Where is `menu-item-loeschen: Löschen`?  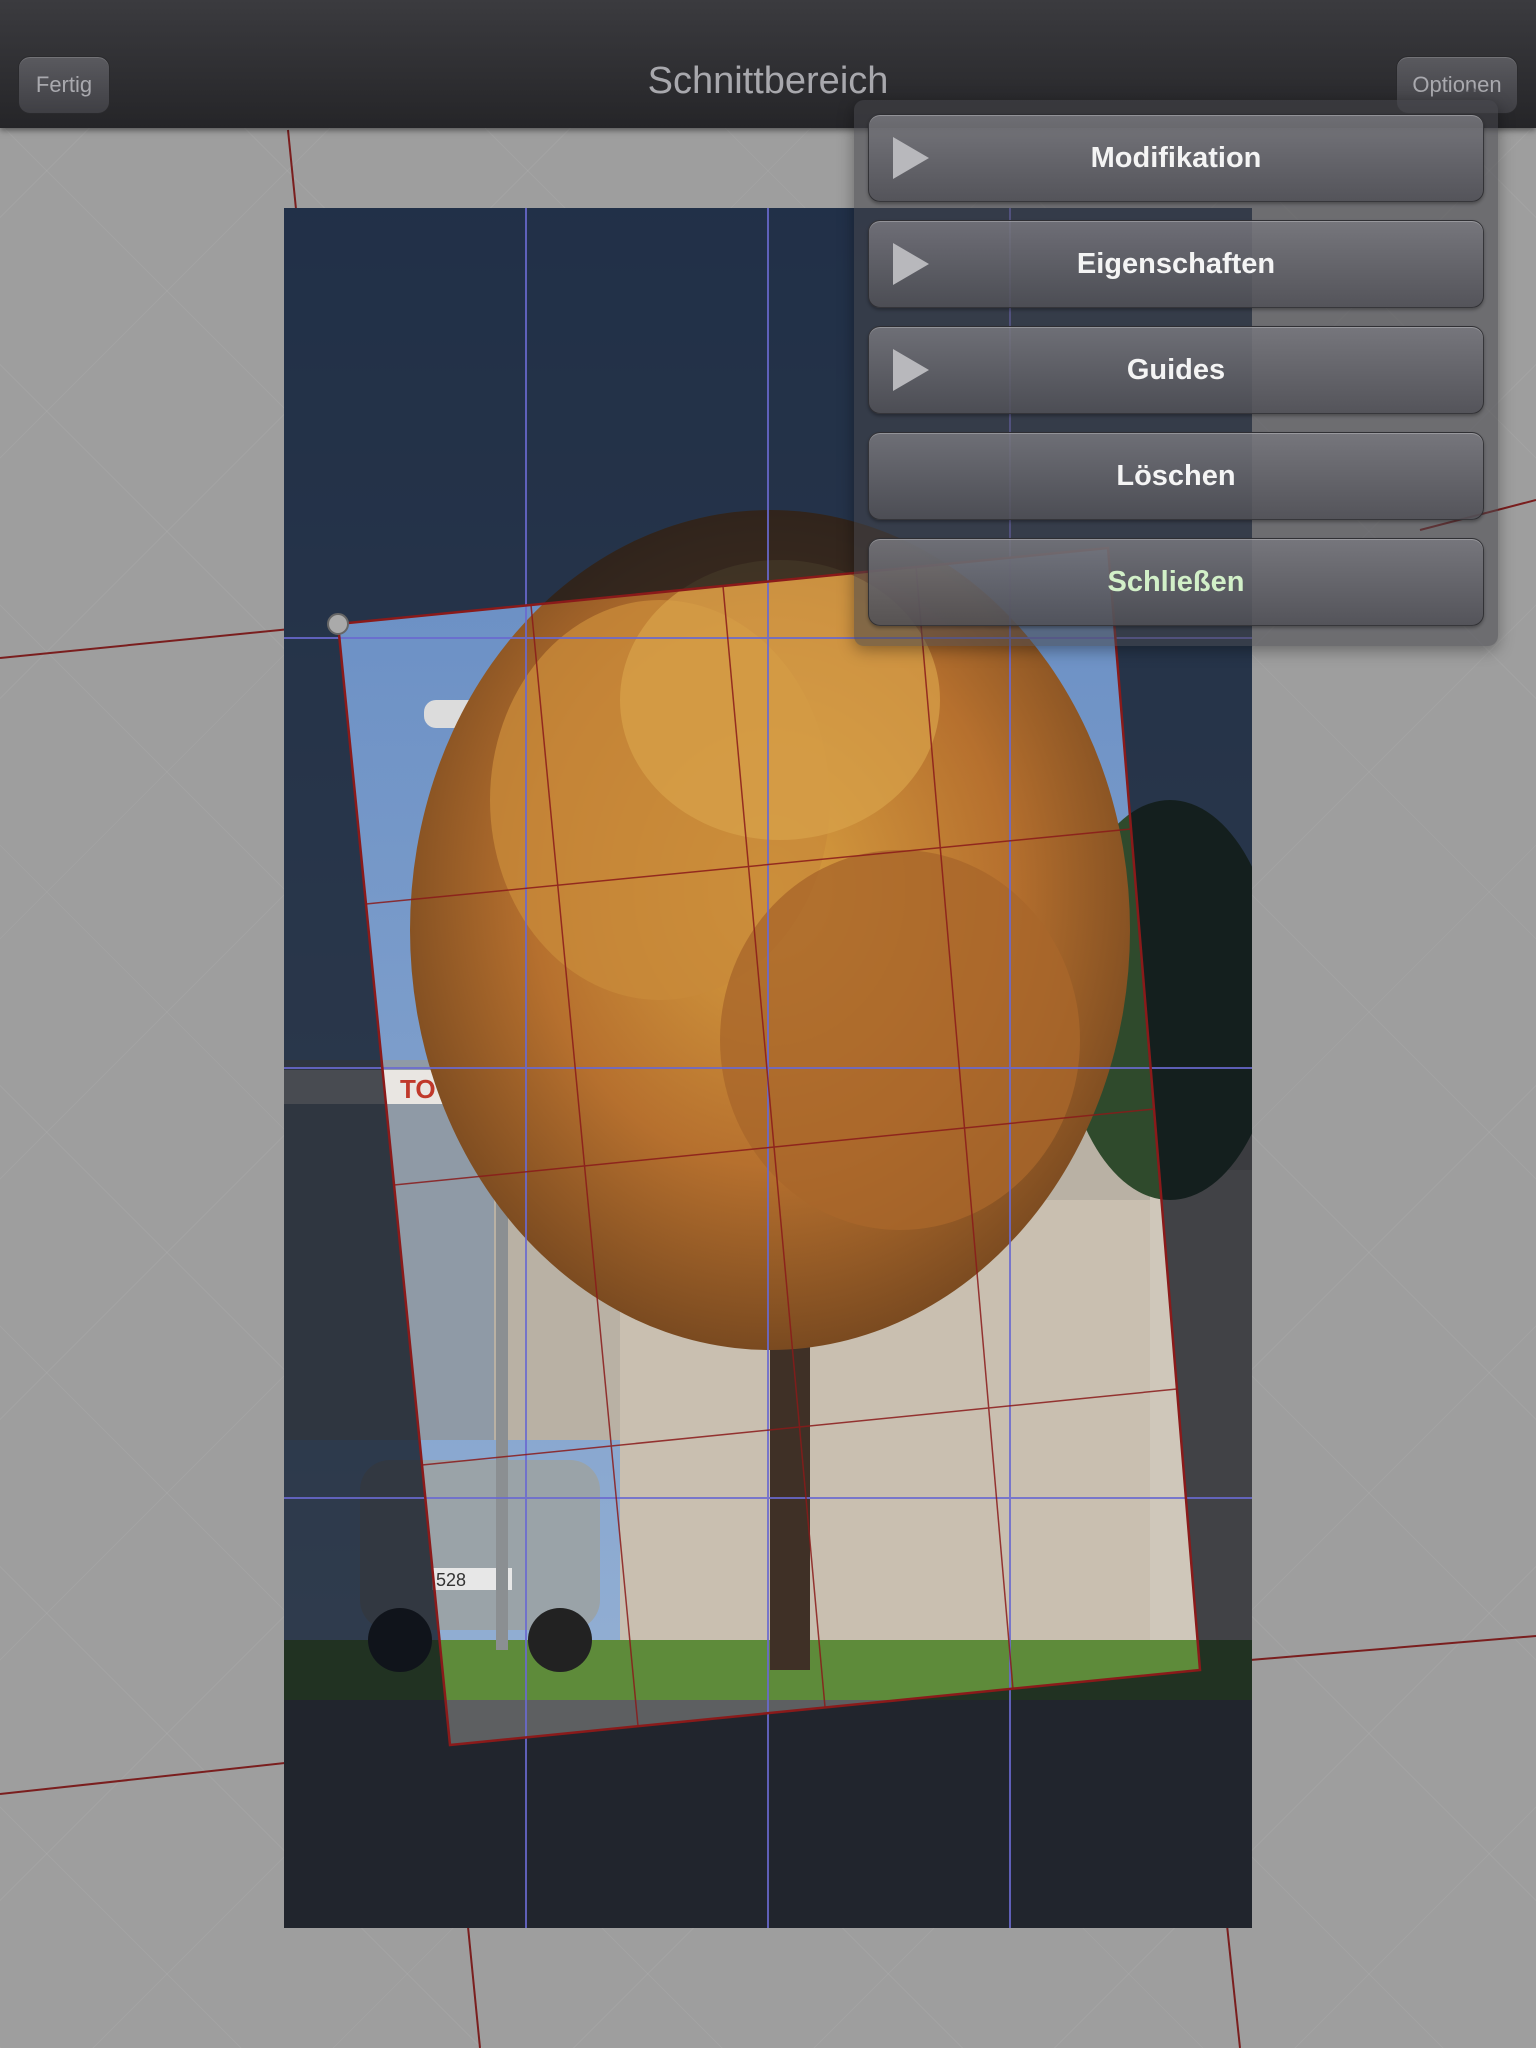
menu-item-loeschen: Löschen is located at coordinates (1176, 476).